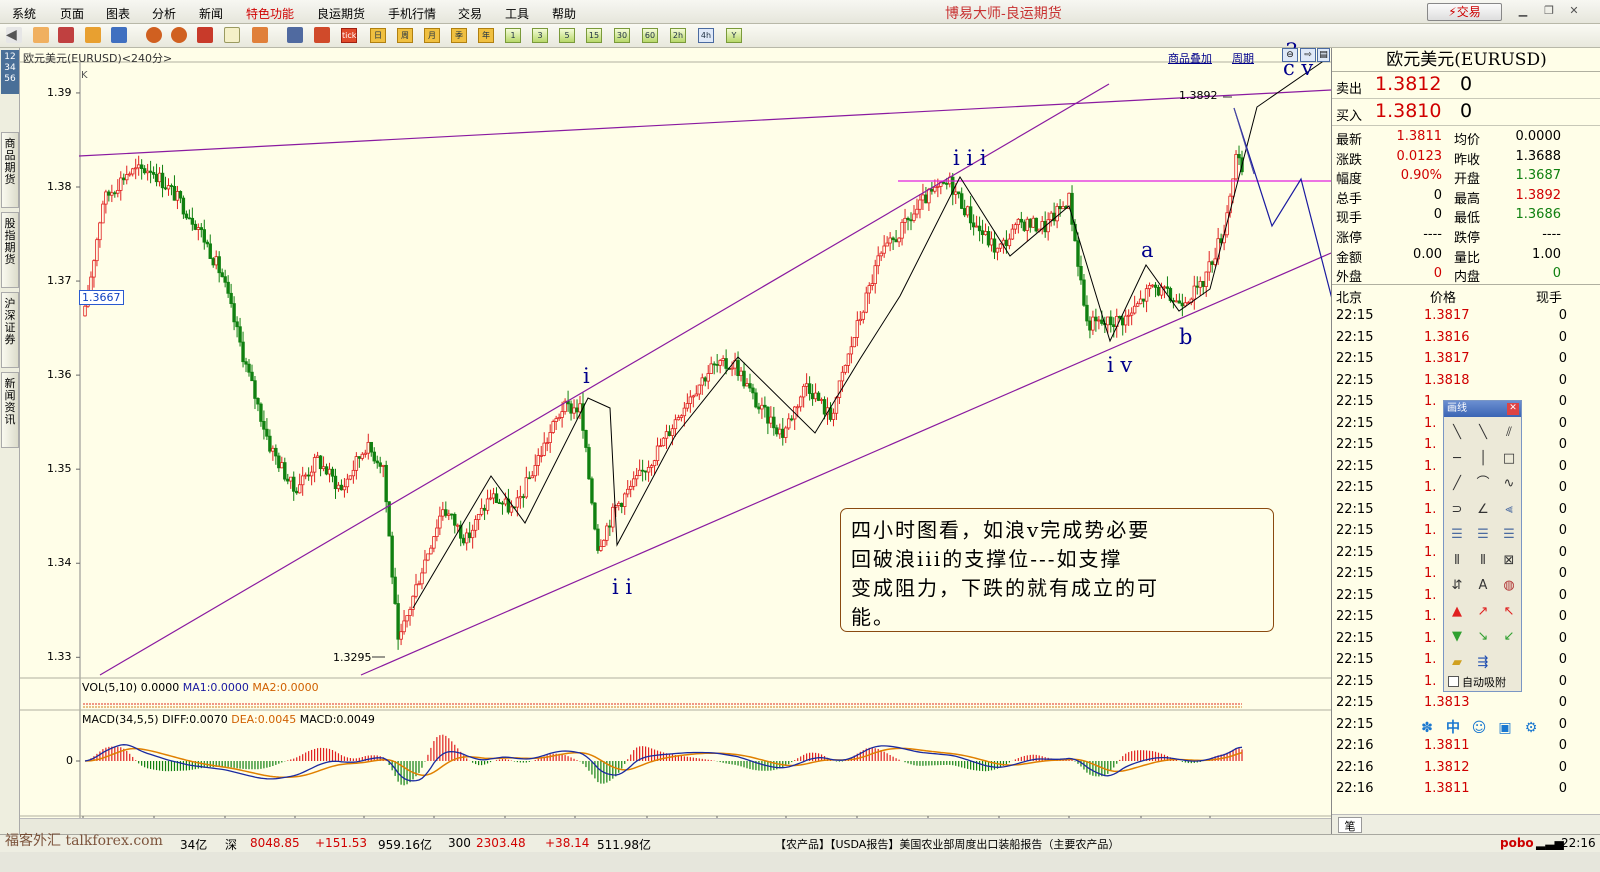 Image resolution: width=1600 pixels, height=872 pixels. I want to click on magnet-icon: ⇶, so click(1483, 663).